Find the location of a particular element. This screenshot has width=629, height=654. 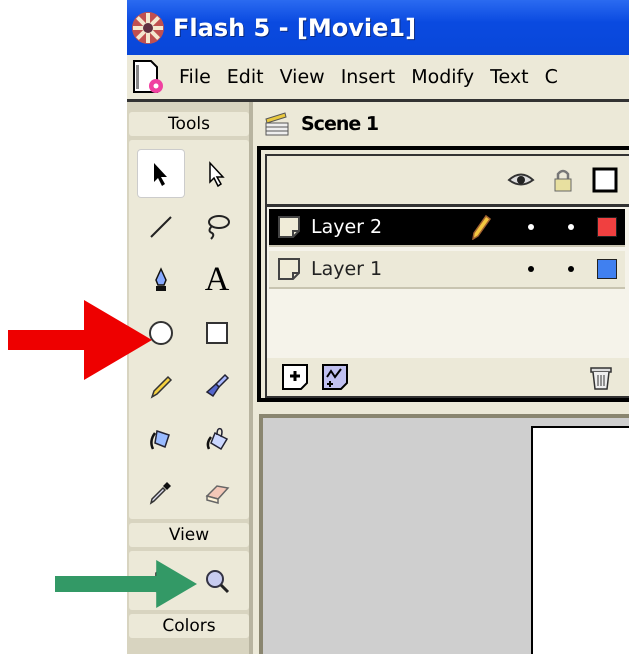

tools-title: Tools is located at coordinates (189, 124).